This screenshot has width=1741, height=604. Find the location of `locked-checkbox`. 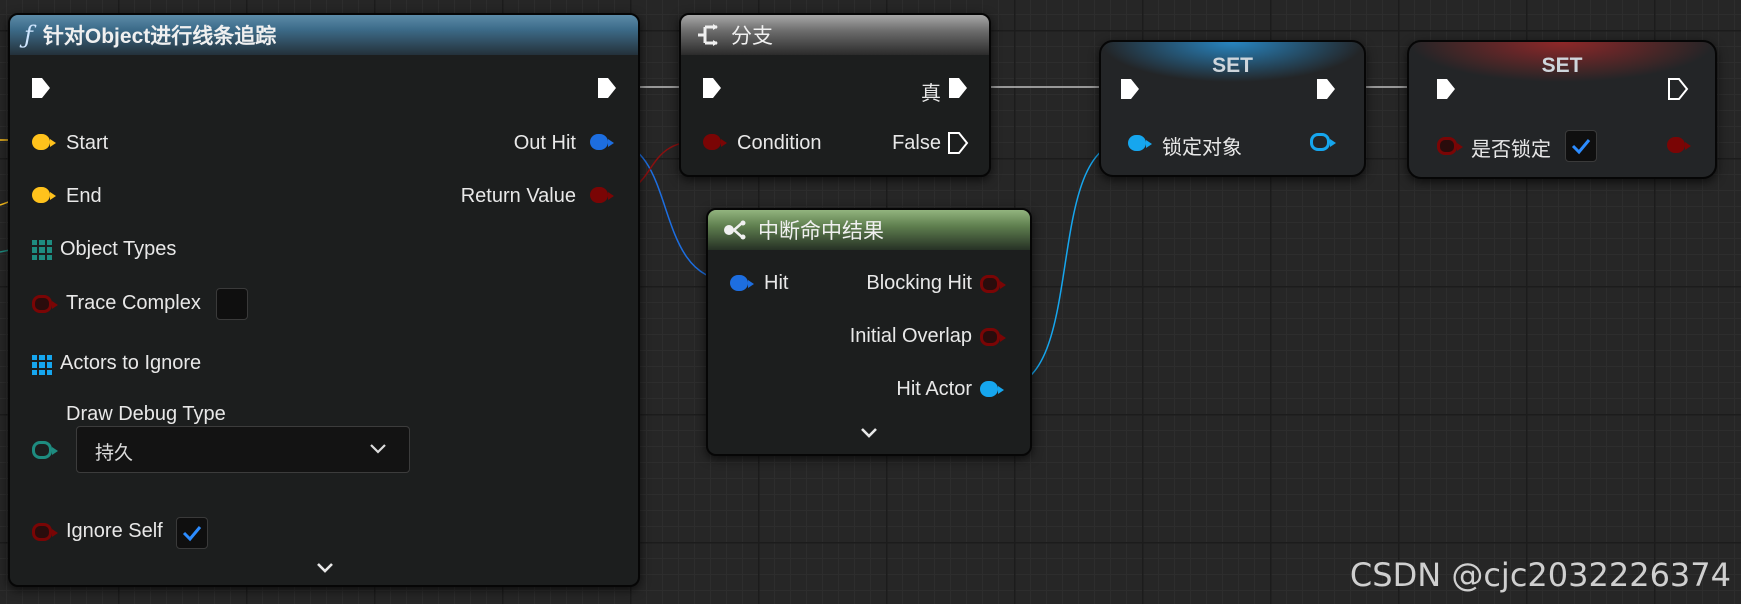

locked-checkbox is located at coordinates (1581, 146).